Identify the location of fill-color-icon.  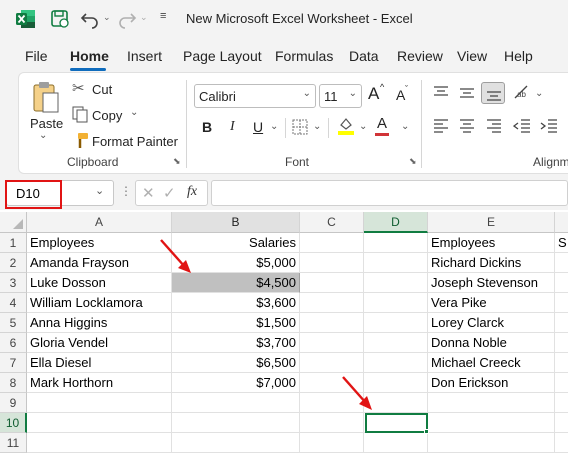
(346, 126).